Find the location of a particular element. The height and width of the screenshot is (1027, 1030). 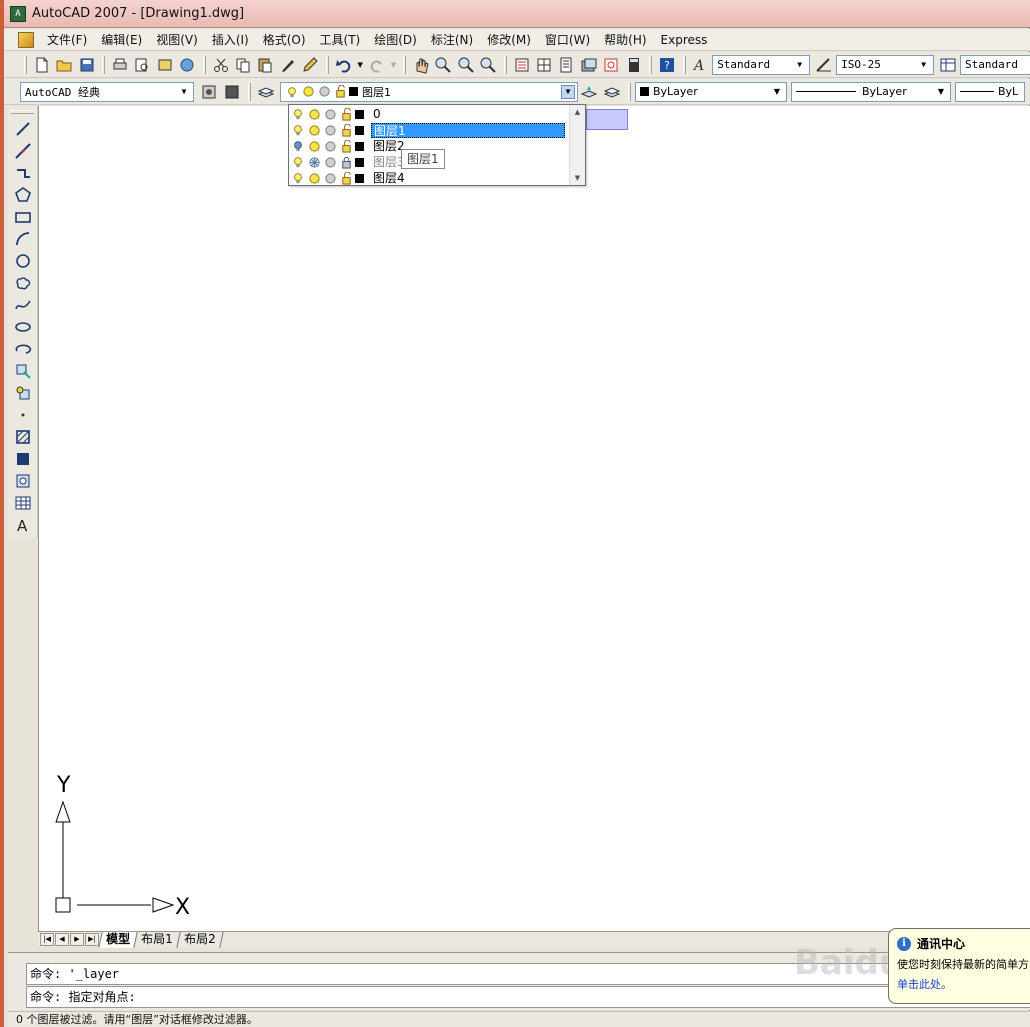

tool-palettes-icon is located at coordinates (566, 65).